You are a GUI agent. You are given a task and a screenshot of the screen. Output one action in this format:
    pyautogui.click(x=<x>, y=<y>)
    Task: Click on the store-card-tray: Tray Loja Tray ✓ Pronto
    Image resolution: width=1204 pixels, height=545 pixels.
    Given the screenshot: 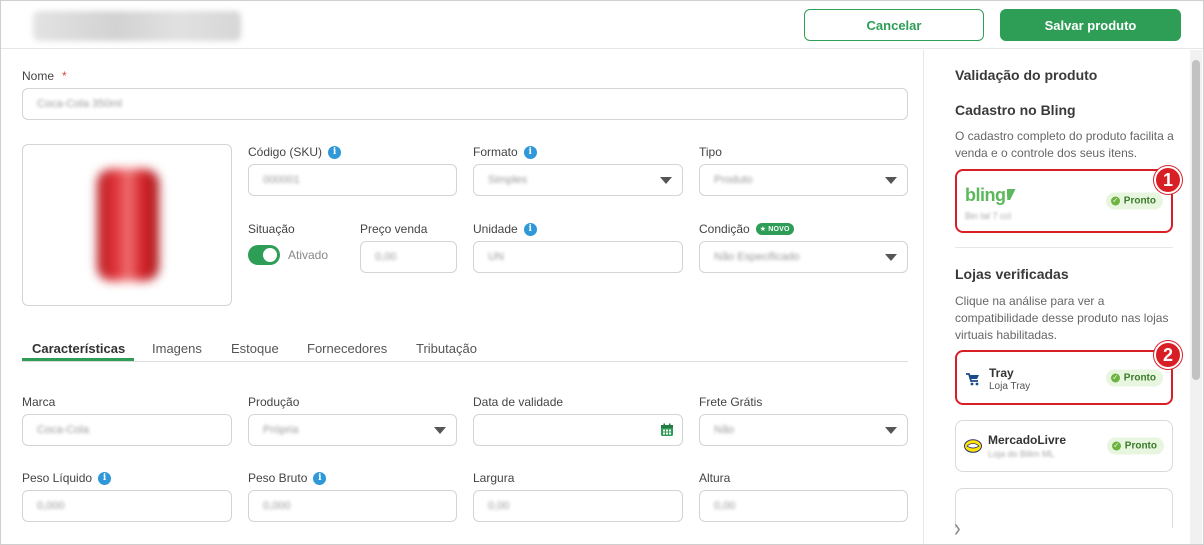 What is the action you would take?
    pyautogui.click(x=1064, y=377)
    